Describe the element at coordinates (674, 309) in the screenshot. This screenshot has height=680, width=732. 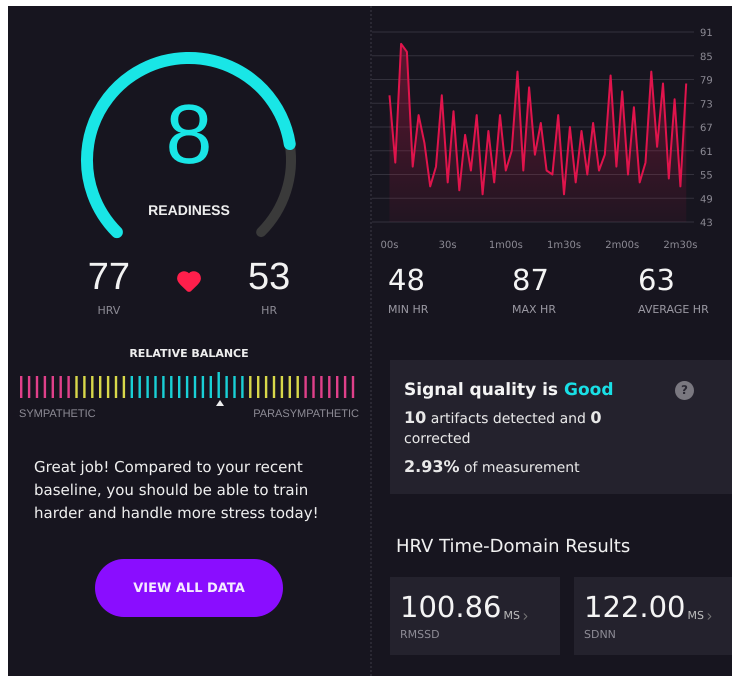
I see `stat-label: AVERAGE HR` at that location.